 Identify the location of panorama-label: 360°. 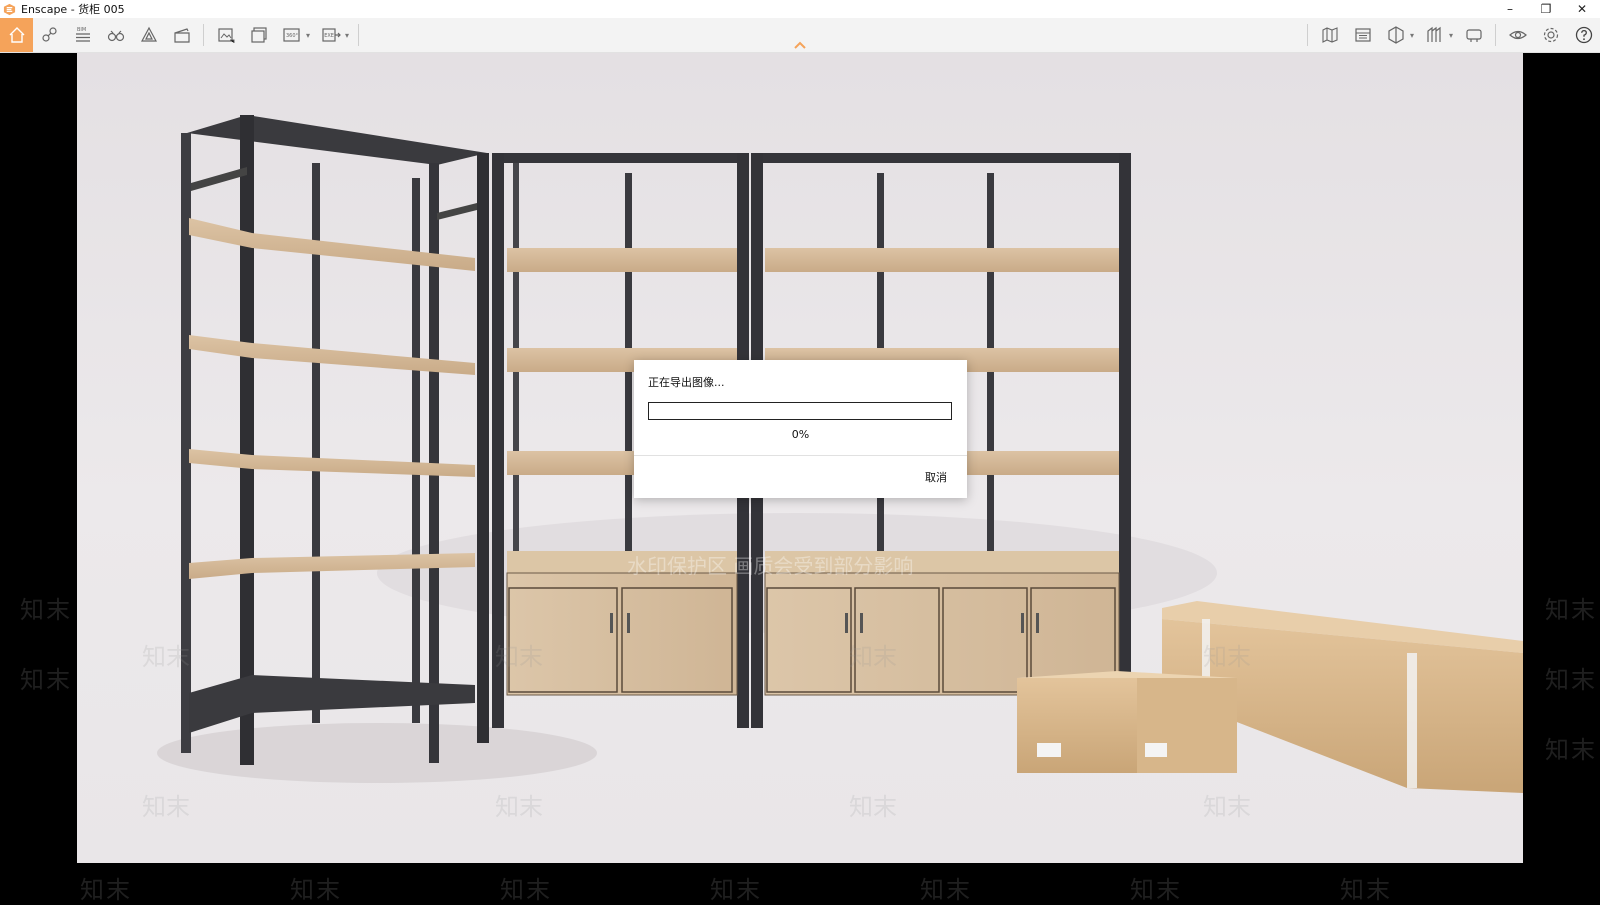
(292, 36).